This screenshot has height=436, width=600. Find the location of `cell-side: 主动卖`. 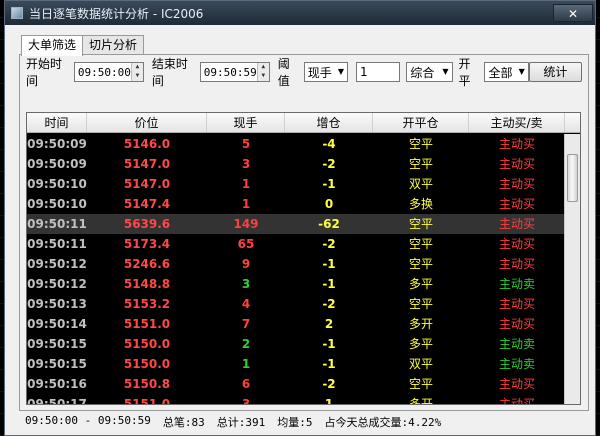

cell-side: 主动卖 is located at coordinates (516, 364).